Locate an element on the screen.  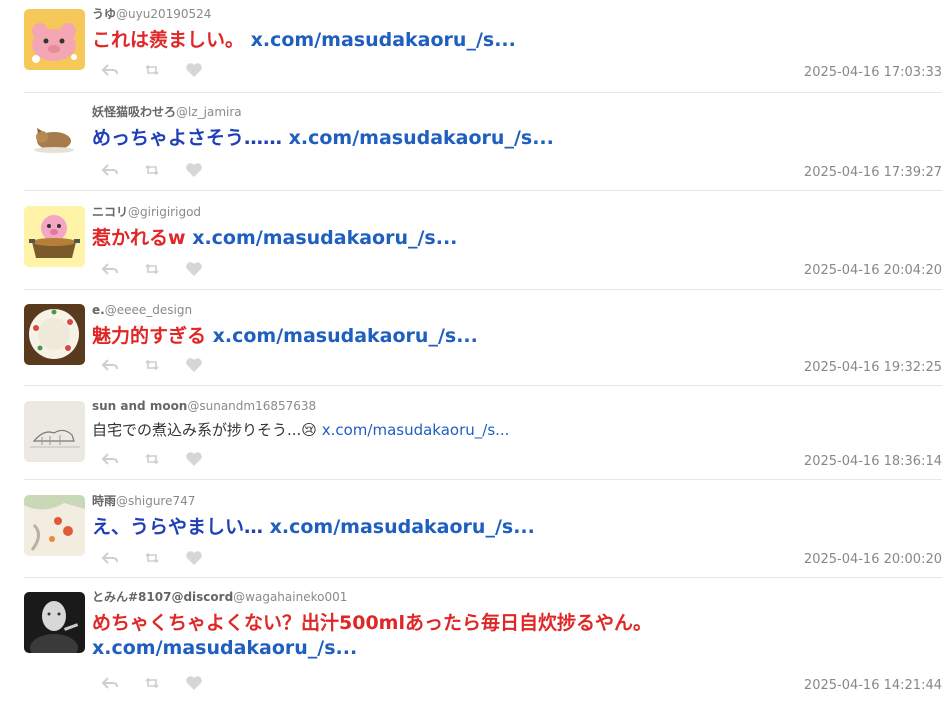
timestamp: 2025-04-16 14:21:44 is located at coordinates (873, 685).